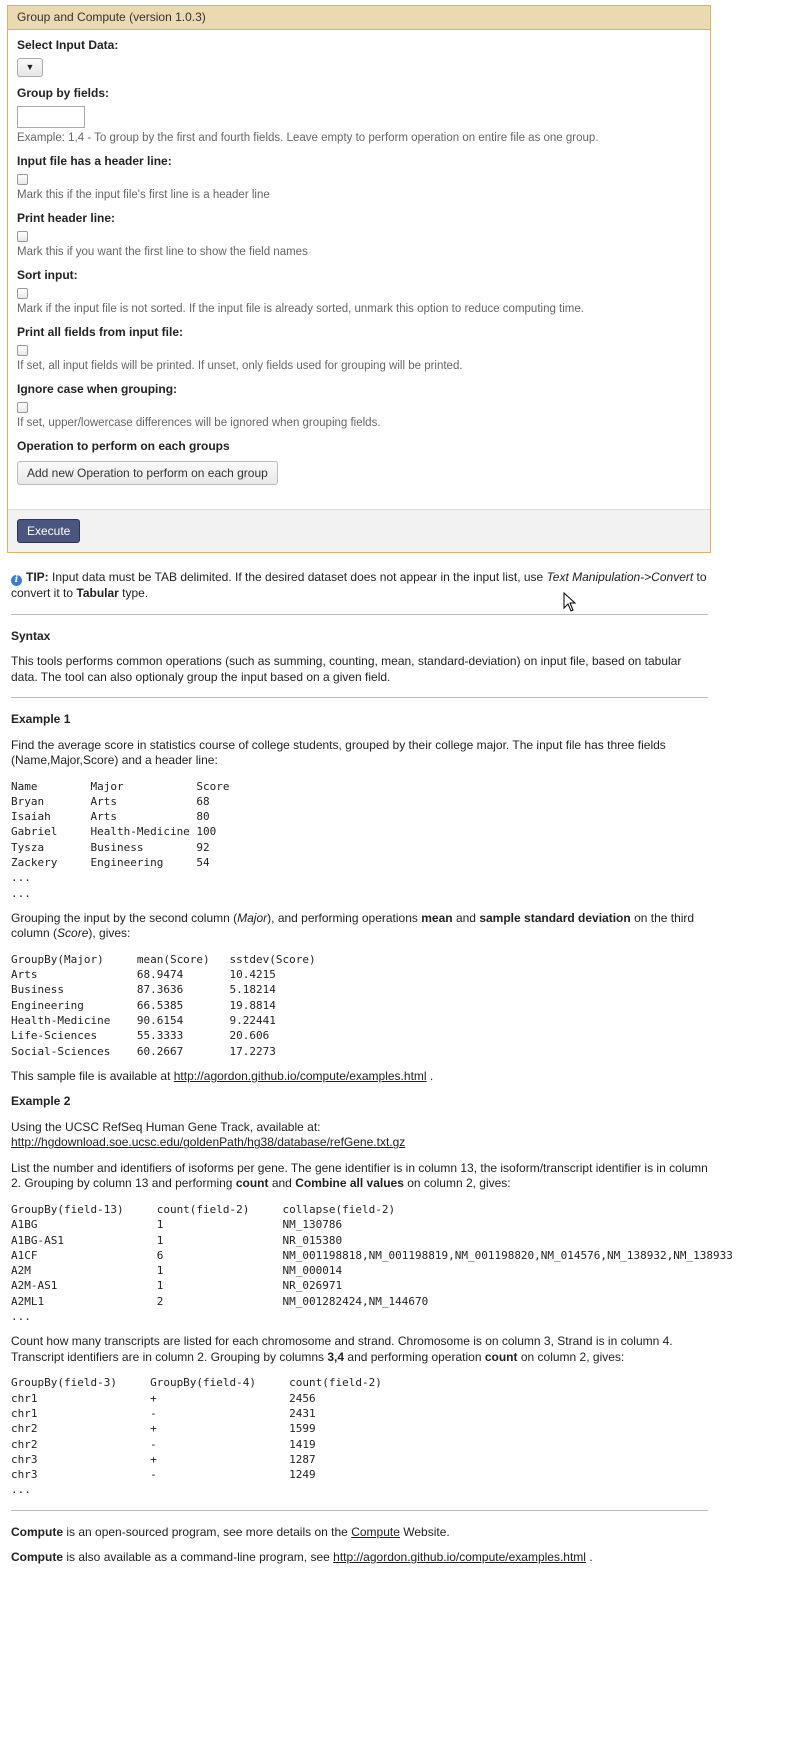 The height and width of the screenshot is (1743, 797). What do you see at coordinates (359, 530) in the screenshot?
I see `form-footer: Execute` at bounding box center [359, 530].